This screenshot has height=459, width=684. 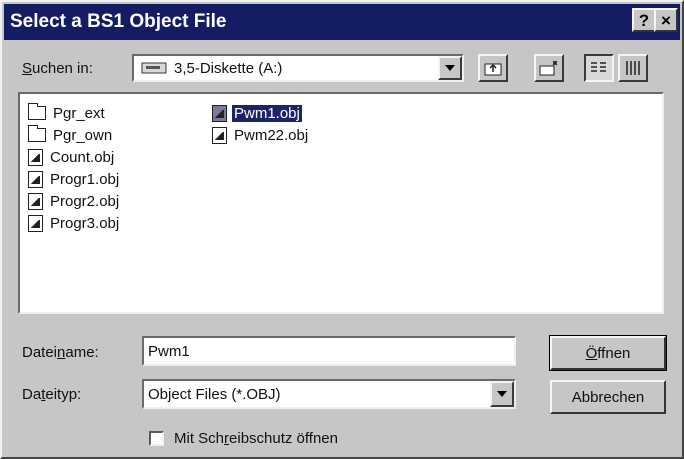 What do you see at coordinates (644, 20) in the screenshot?
I see `help-button: ?` at bounding box center [644, 20].